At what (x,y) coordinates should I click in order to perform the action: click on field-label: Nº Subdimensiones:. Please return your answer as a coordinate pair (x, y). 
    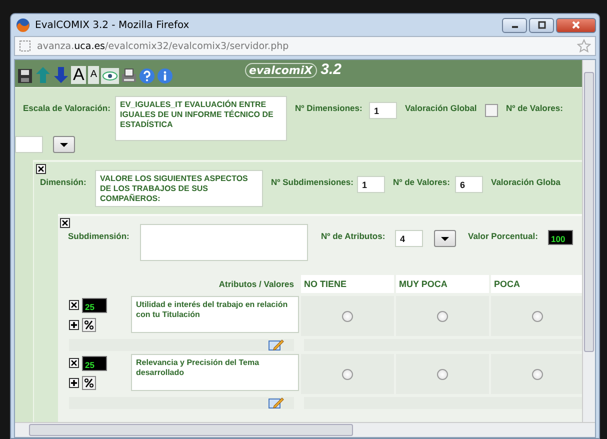
    Looking at the image, I should click on (312, 182).